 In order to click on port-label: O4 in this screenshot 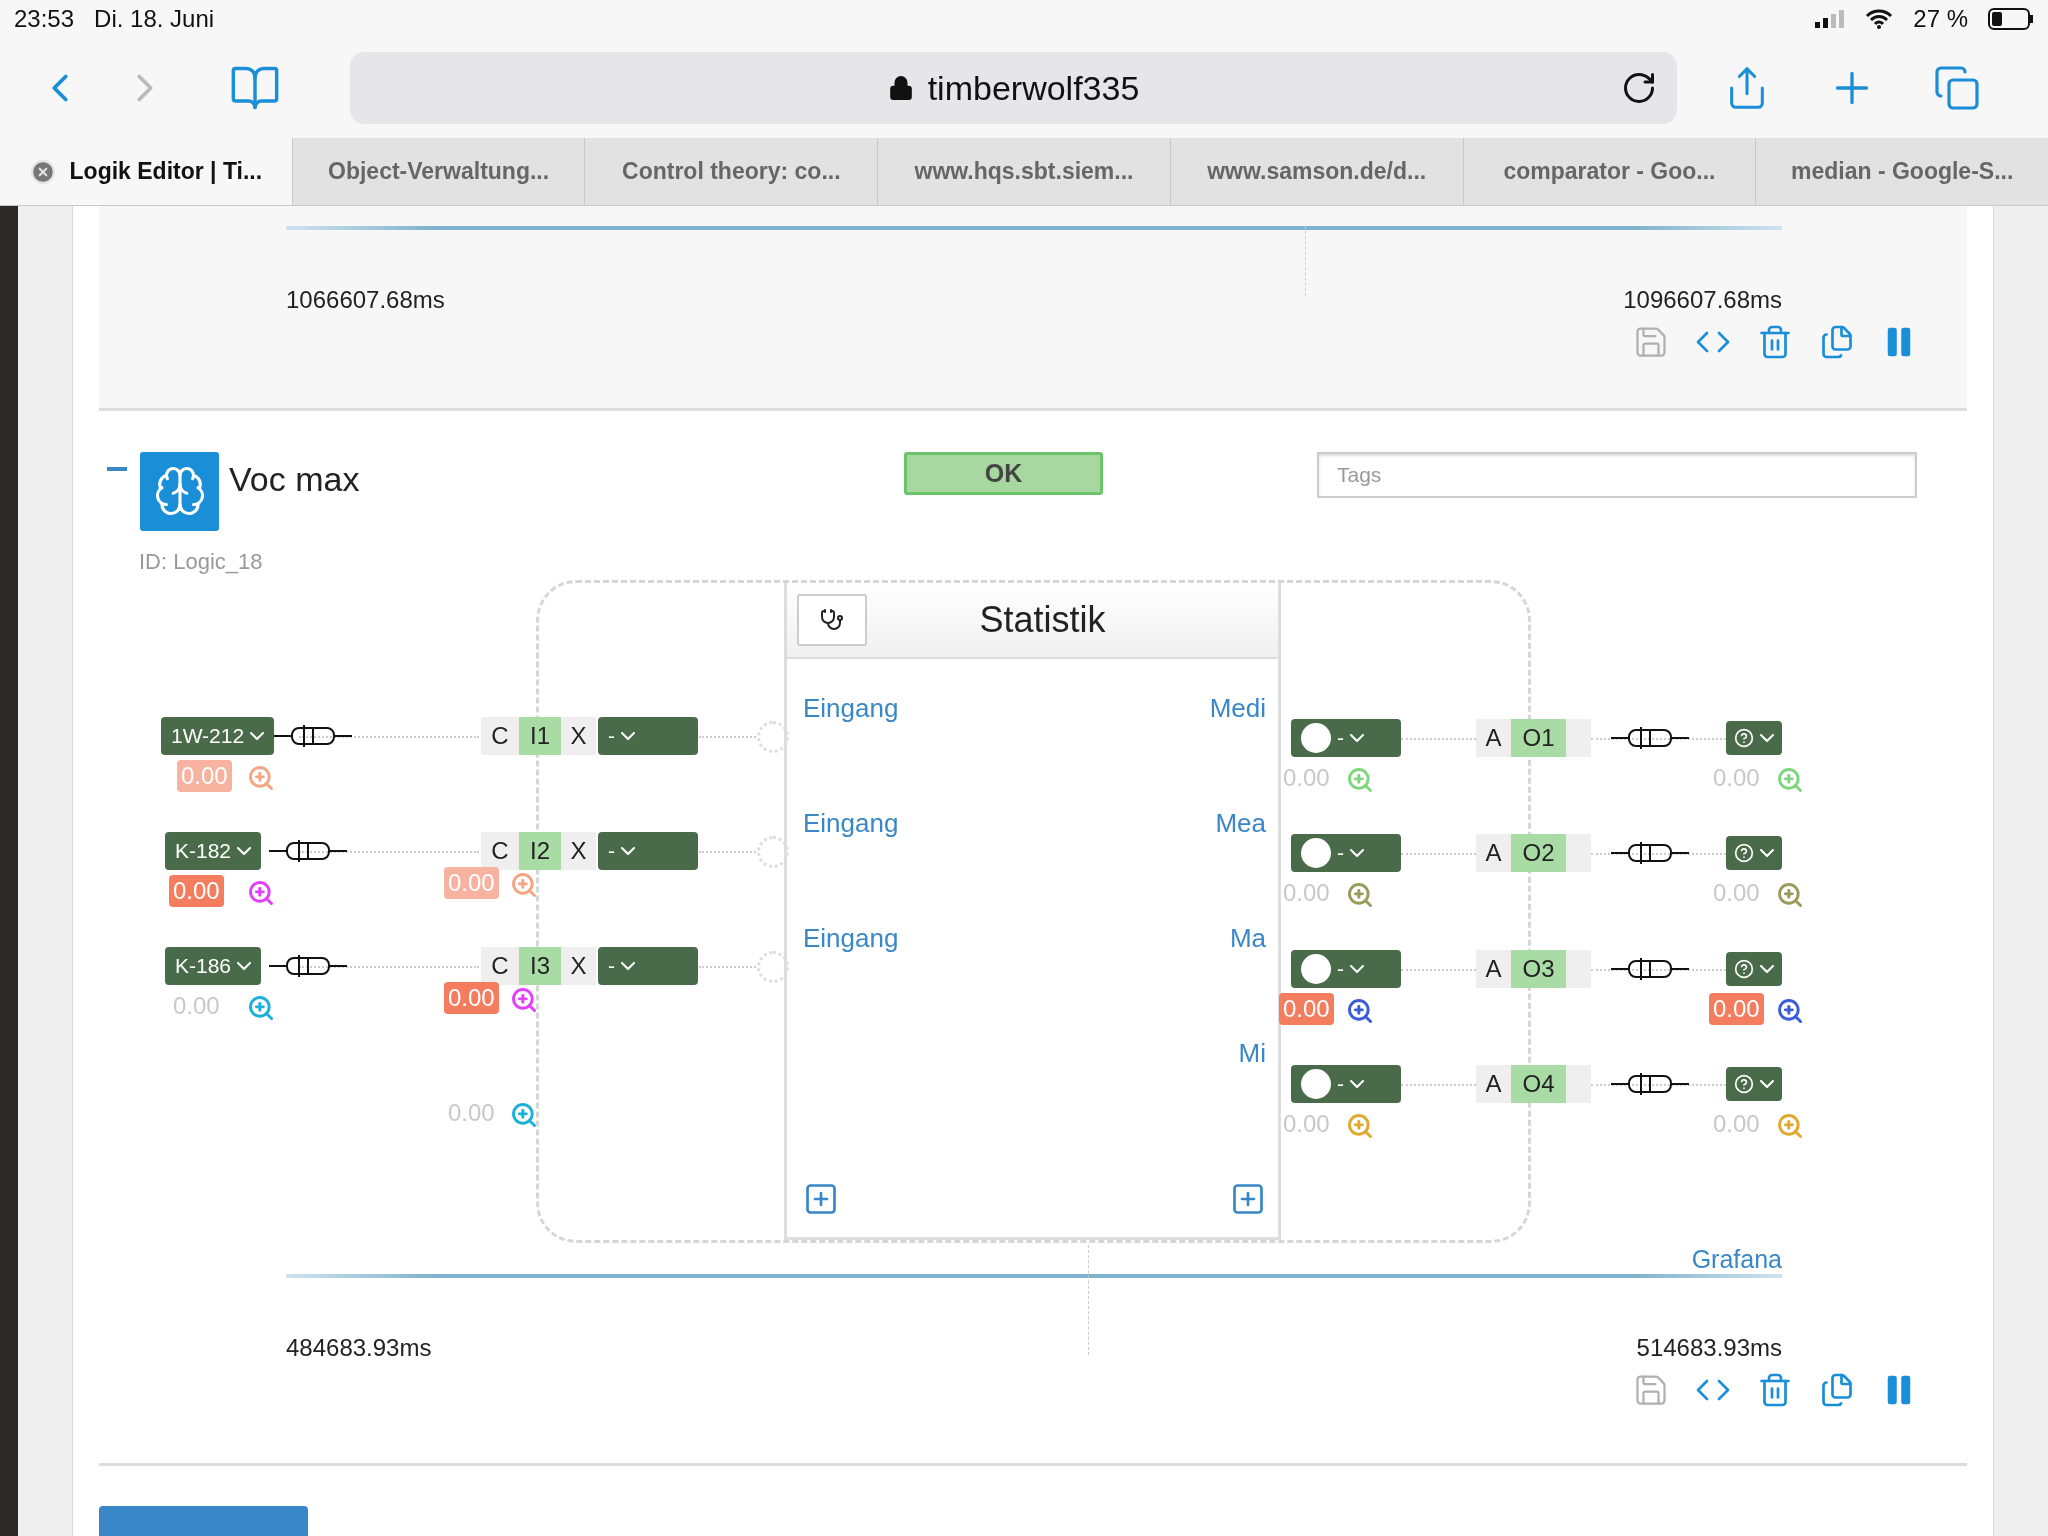, I will do `click(1538, 1083)`.